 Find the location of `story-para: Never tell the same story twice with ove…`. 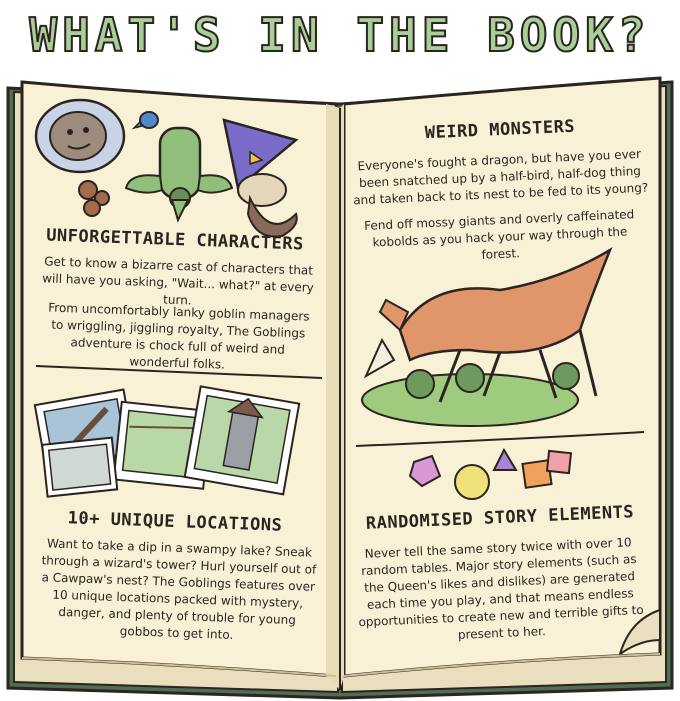

story-para: Never tell the same story twice with ove… is located at coordinates (501, 588).